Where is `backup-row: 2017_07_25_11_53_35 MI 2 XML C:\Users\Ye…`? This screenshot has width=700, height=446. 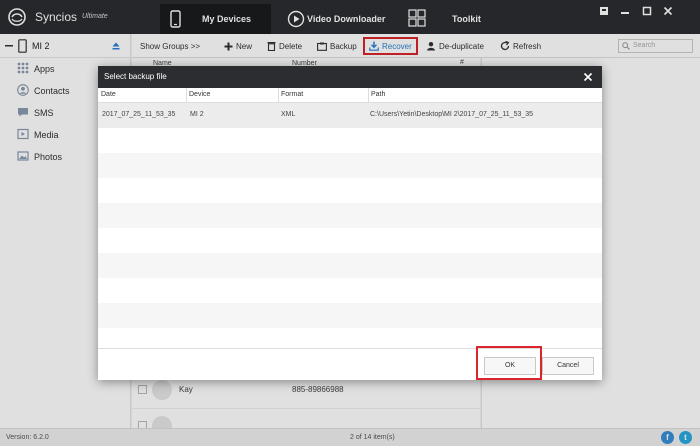
backup-row: 2017_07_25_11_53_35 MI 2 XML C:\Users\Ye… is located at coordinates (350, 115).